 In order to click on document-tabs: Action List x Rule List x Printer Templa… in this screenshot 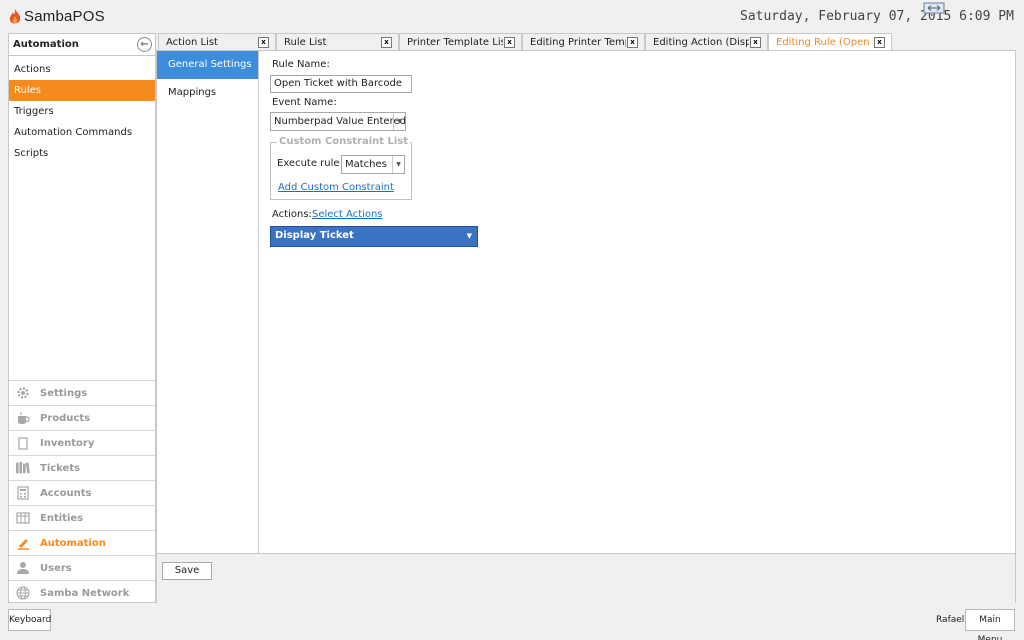, I will do `click(525, 42)`.